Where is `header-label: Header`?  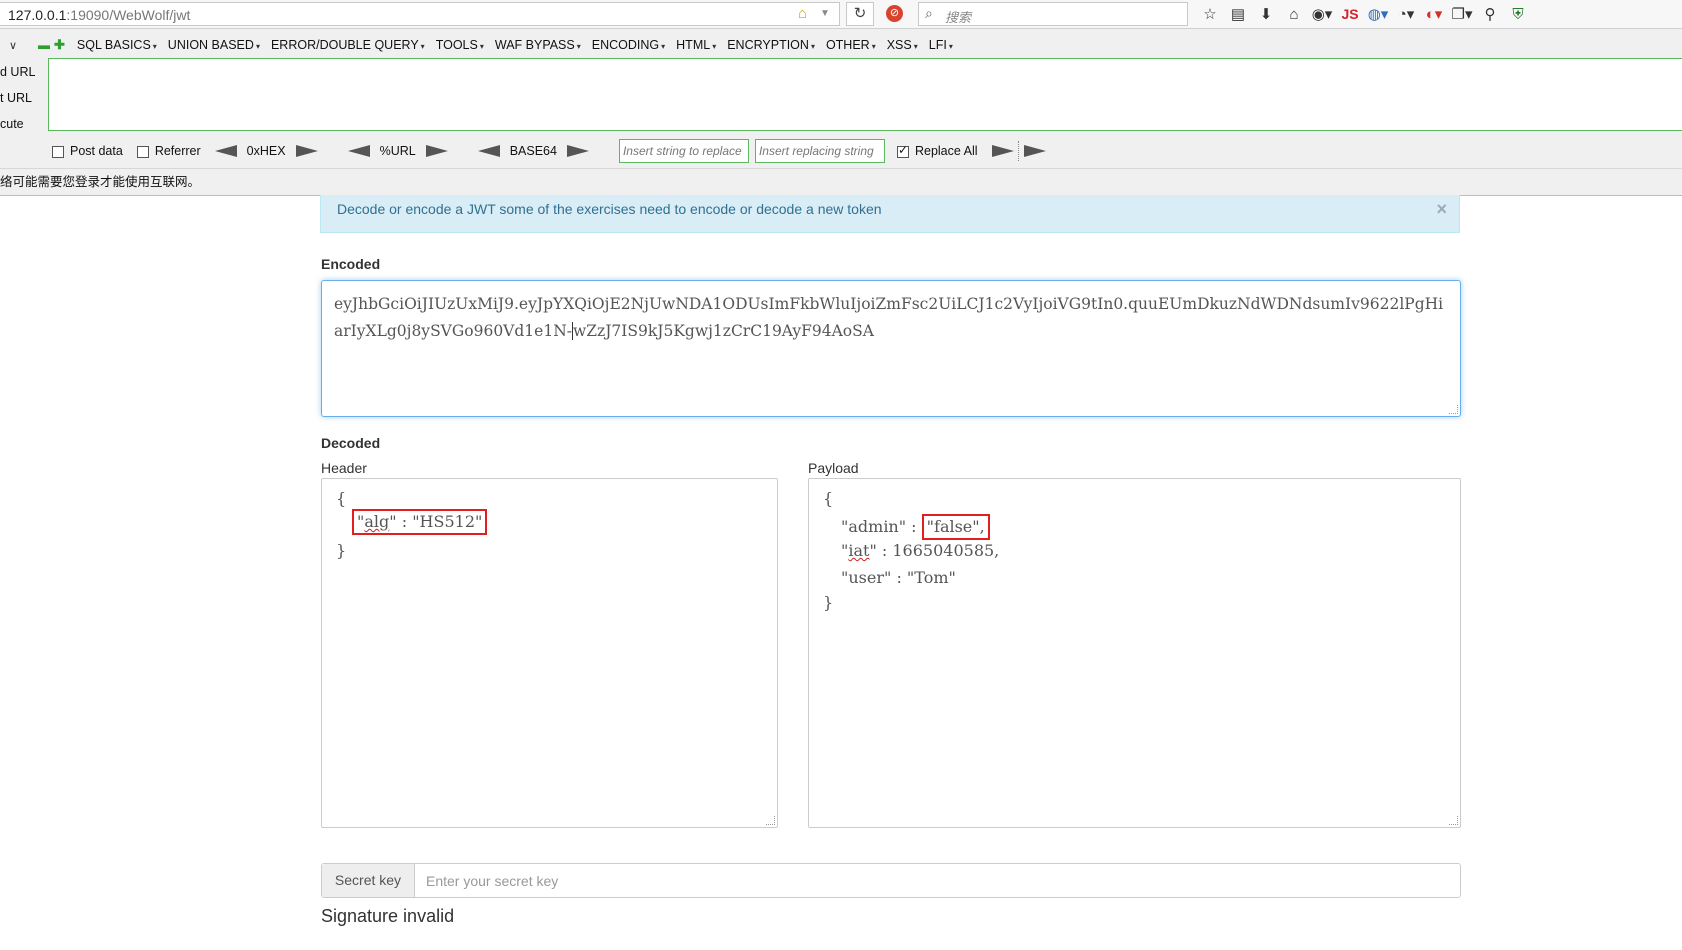 header-label: Header is located at coordinates (344, 468).